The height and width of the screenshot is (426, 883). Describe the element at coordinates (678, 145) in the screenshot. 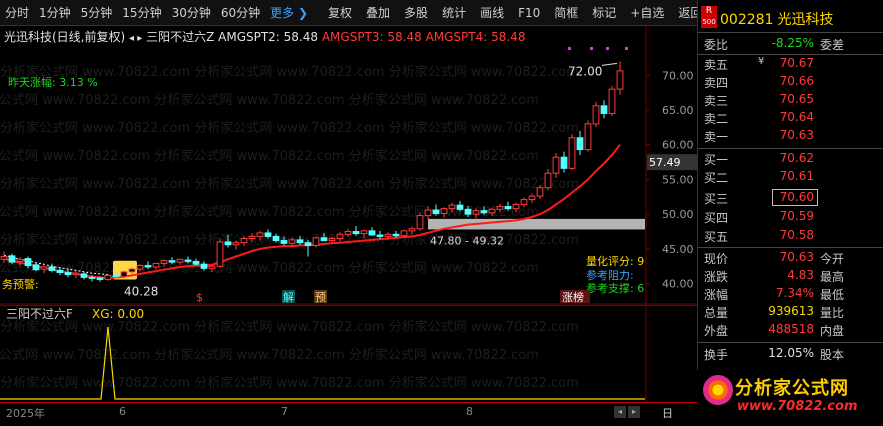

I see `y-tick-label: 60.00` at that location.